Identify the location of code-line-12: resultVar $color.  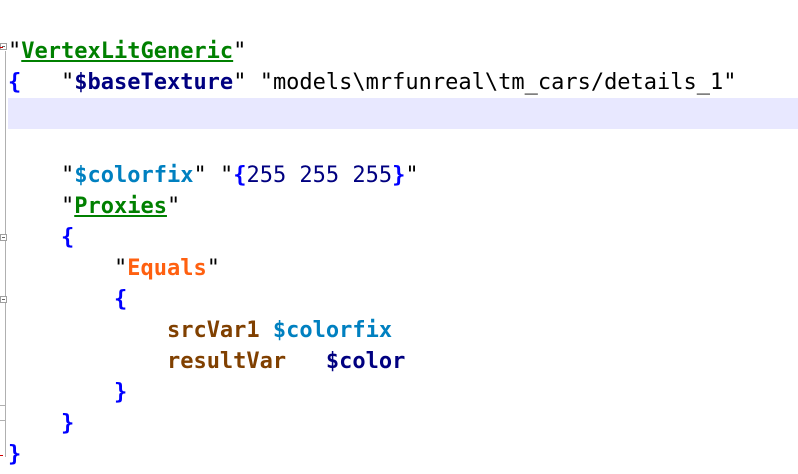
(403, 361).